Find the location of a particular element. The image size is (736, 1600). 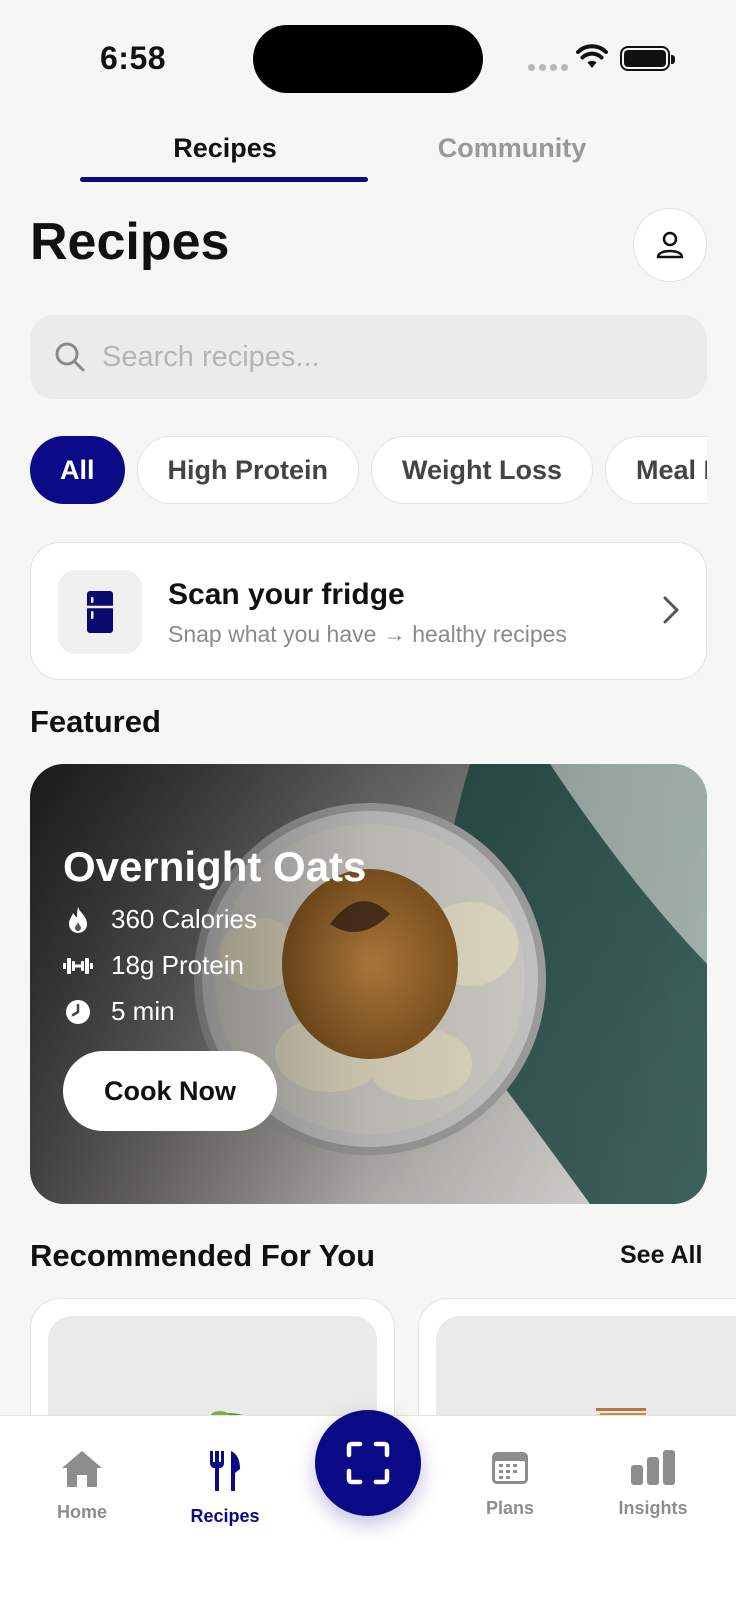

search-icon is located at coordinates (70, 357).